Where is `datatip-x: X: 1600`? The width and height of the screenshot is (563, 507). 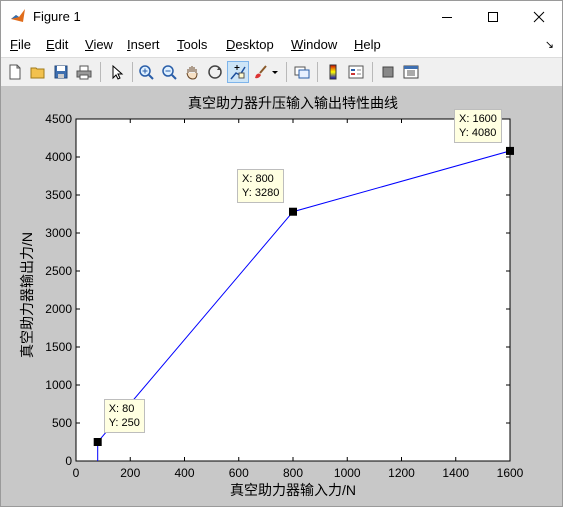
datatip-x: X: 1600 is located at coordinates (478, 118).